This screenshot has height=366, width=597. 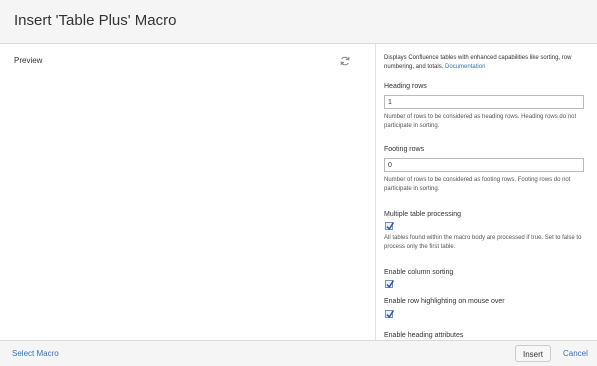 I want to click on heading-rows-input, so click(x=484, y=102).